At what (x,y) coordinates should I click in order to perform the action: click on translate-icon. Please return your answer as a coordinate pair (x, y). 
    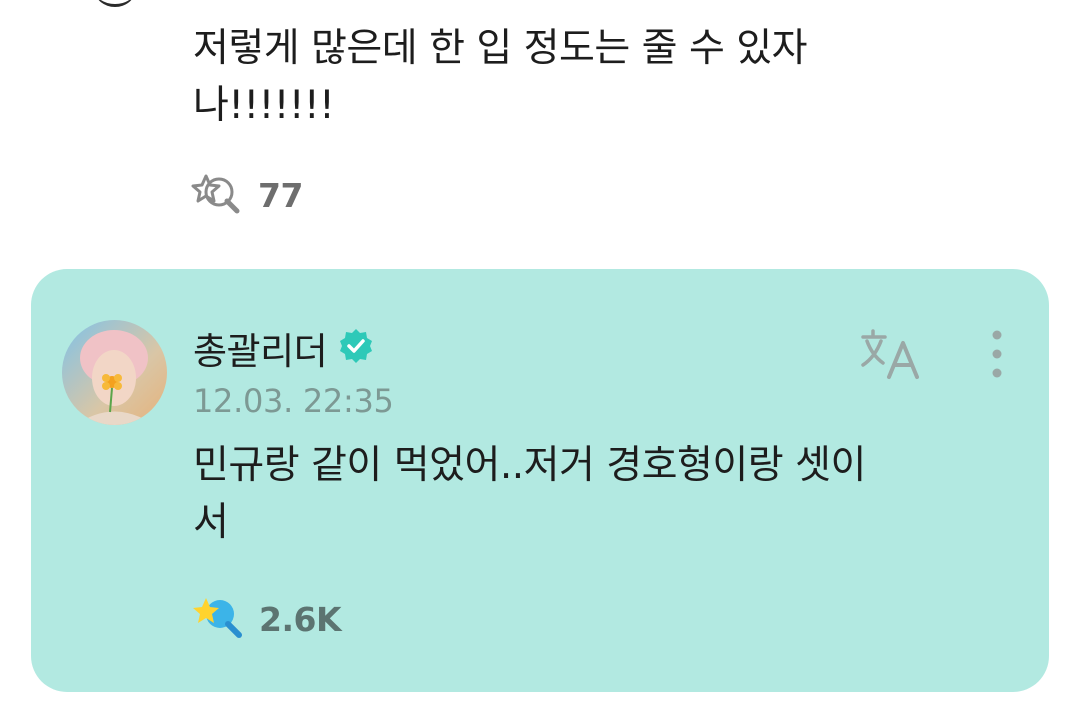
    Looking at the image, I should click on (892, 354).